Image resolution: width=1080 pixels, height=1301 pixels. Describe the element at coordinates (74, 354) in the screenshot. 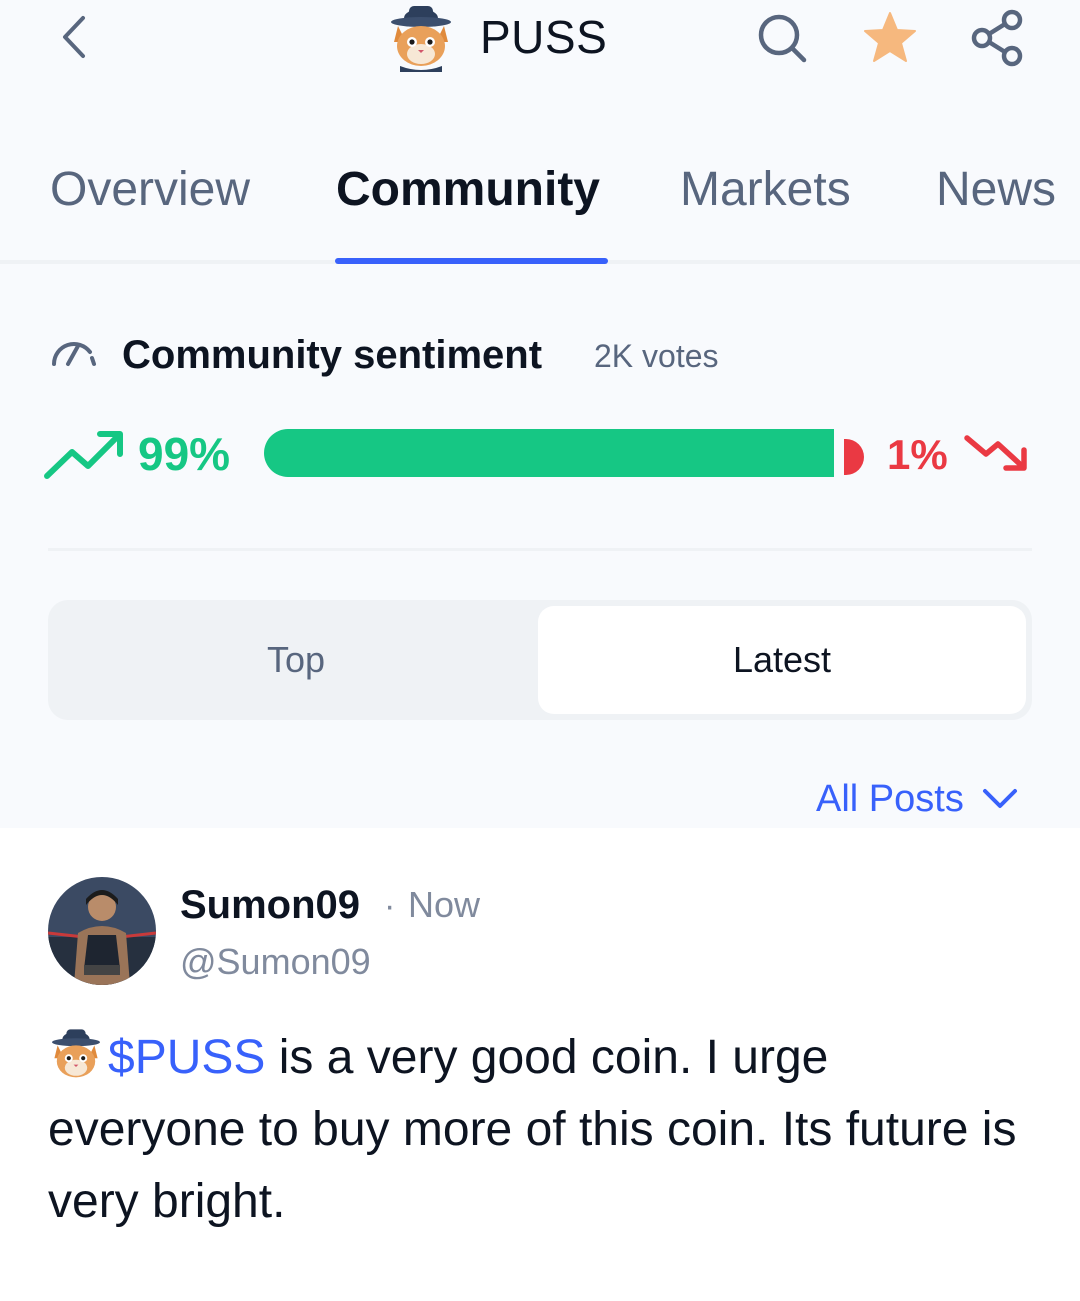

I see `gauge-icon` at that location.